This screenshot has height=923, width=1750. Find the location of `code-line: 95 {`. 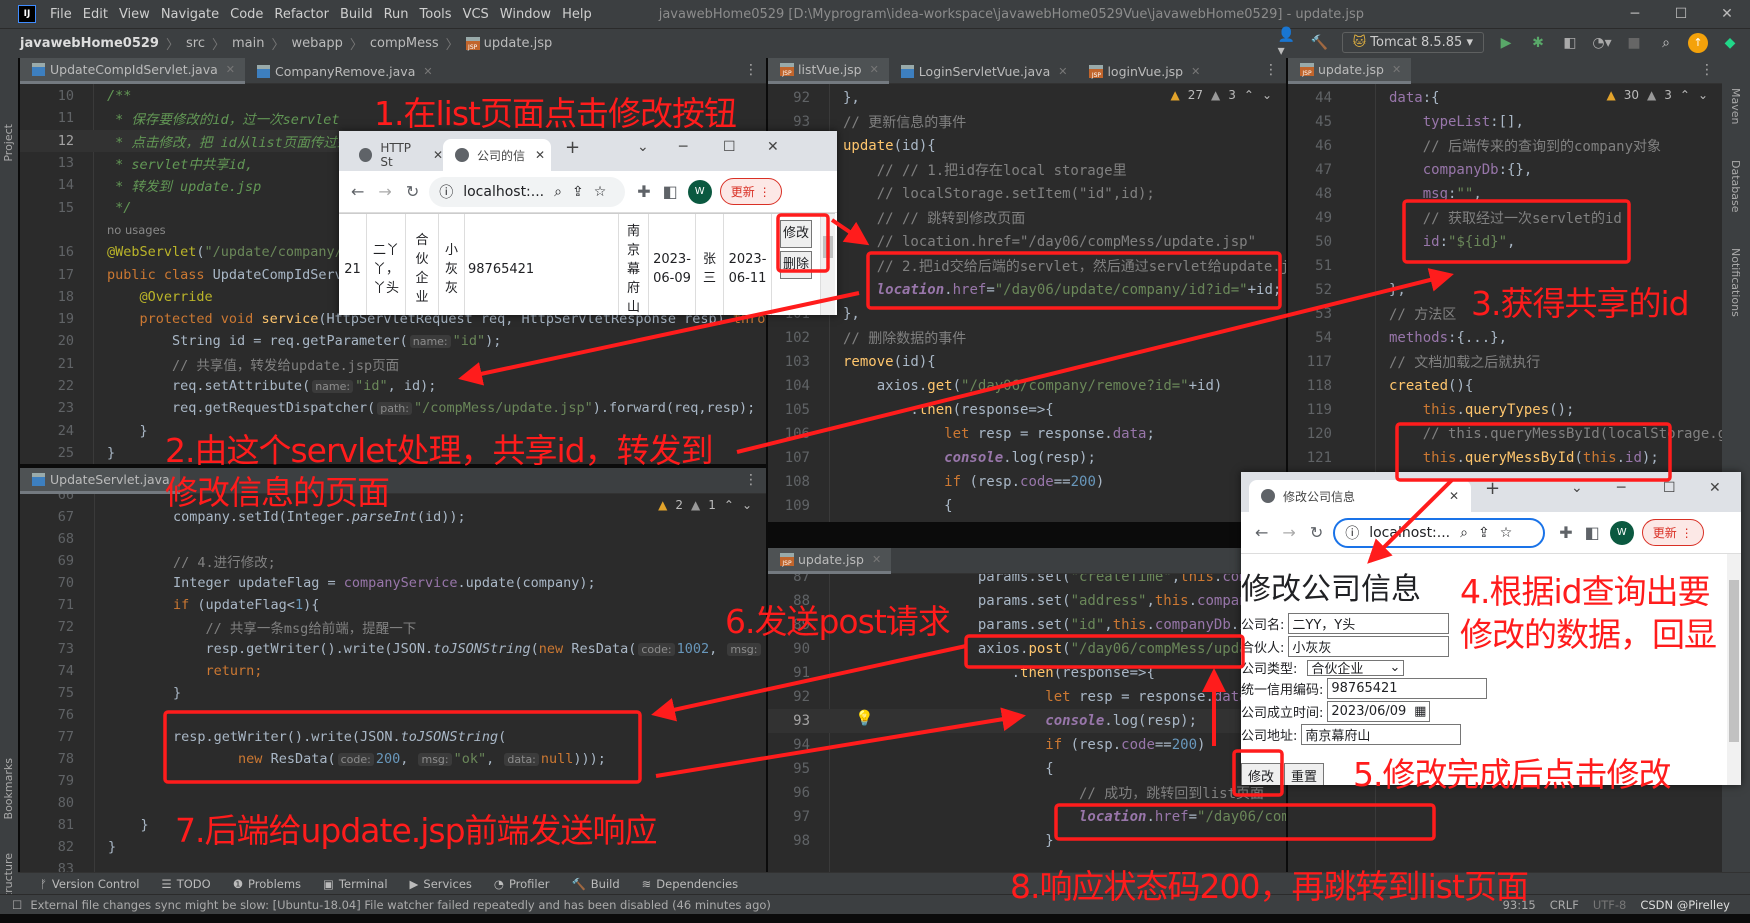

code-line: 95 { is located at coordinates (1027, 769).